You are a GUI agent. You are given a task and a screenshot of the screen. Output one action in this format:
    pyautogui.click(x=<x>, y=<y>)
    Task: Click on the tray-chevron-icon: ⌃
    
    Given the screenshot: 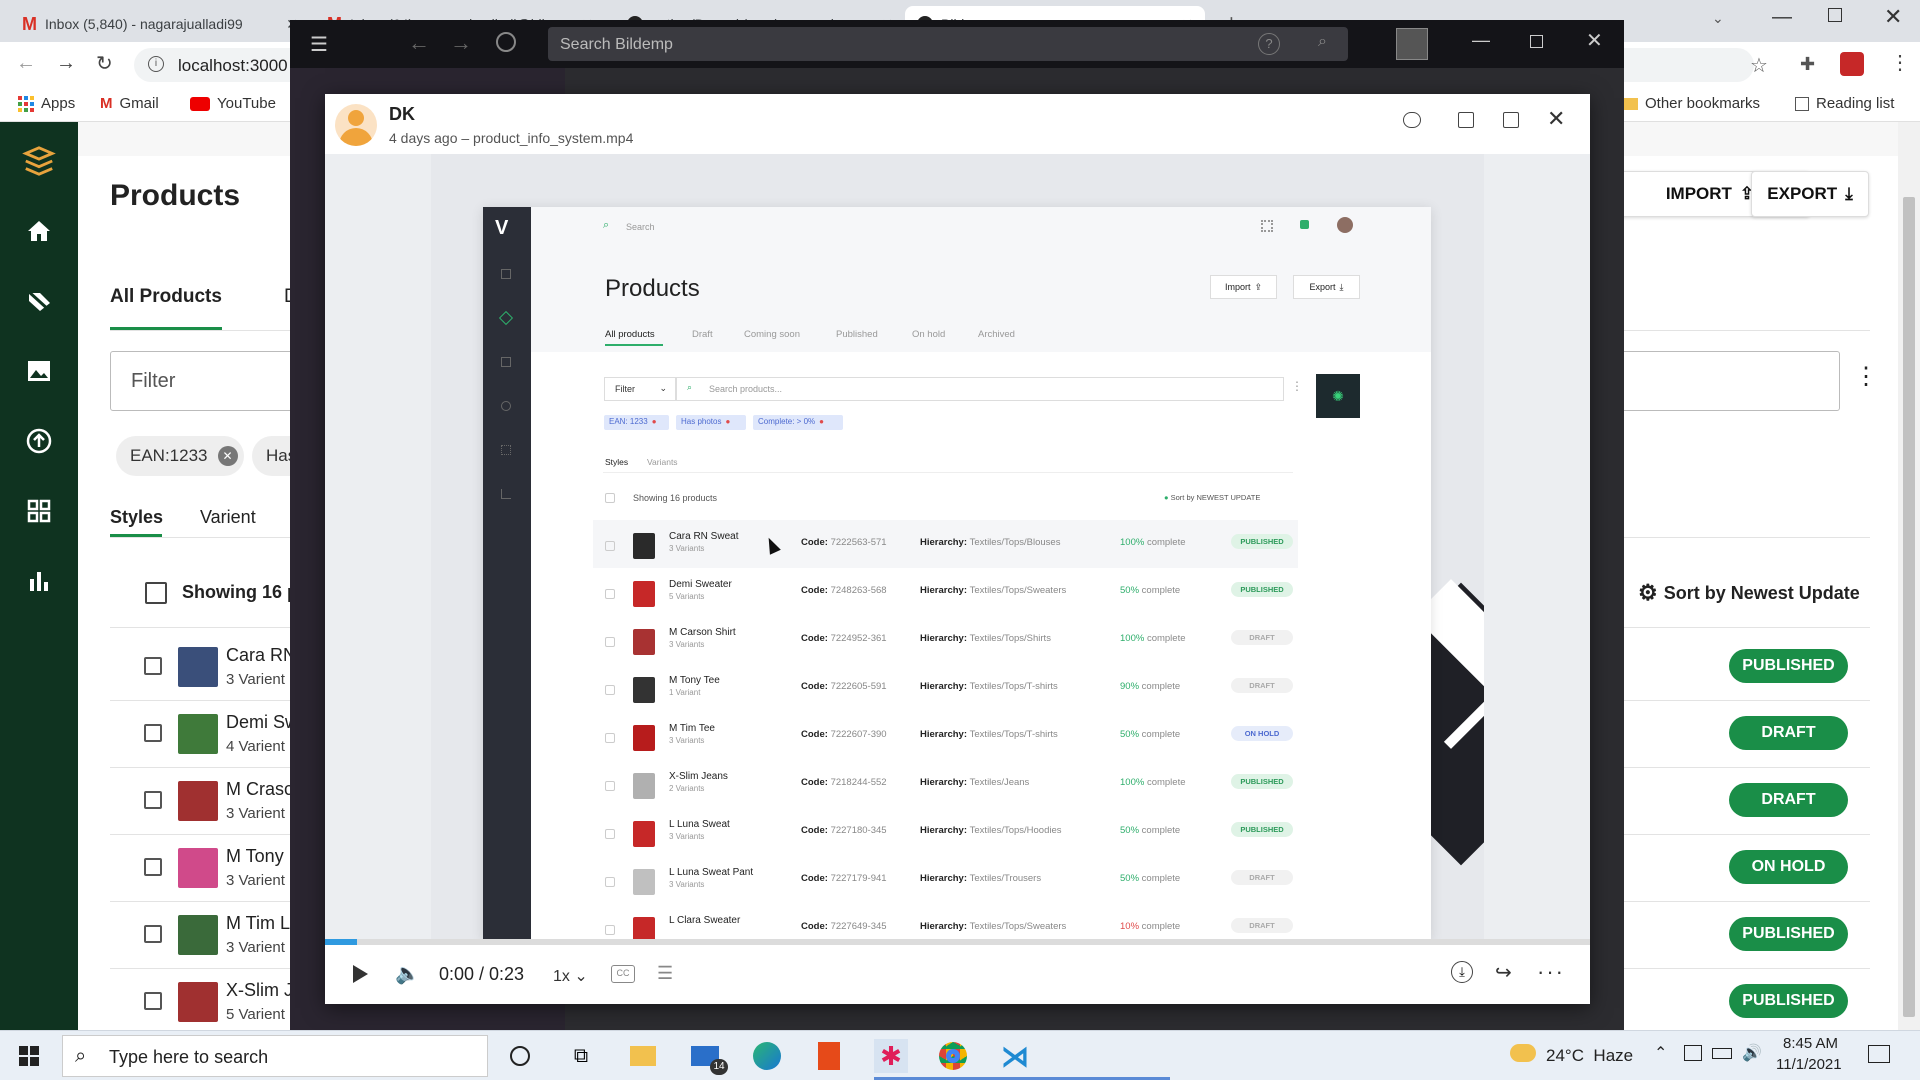 What is the action you would take?
    pyautogui.click(x=1660, y=1053)
    